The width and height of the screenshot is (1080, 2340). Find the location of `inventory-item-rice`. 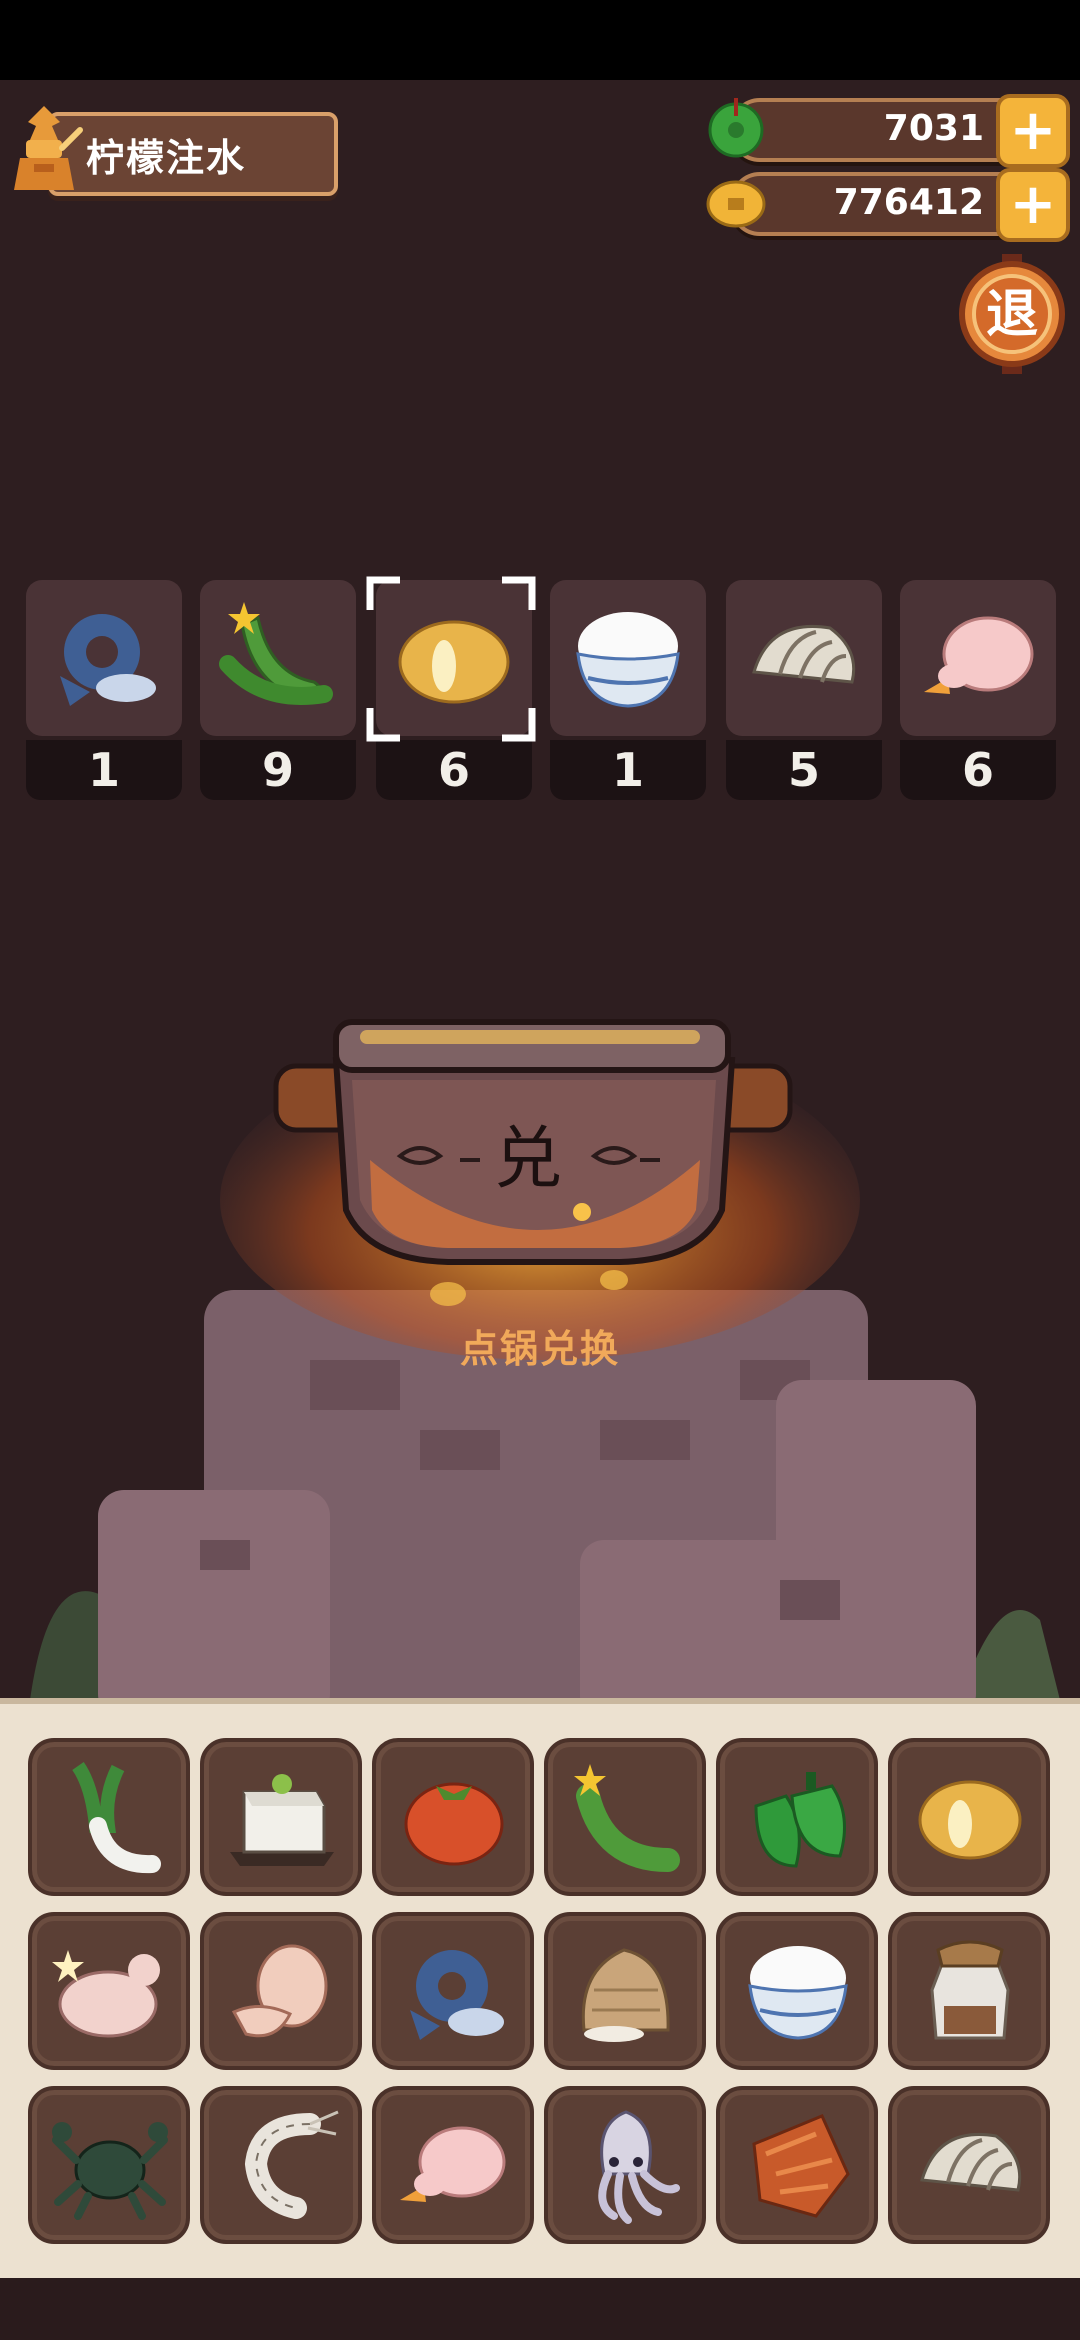

inventory-item-rice is located at coordinates (797, 1991).